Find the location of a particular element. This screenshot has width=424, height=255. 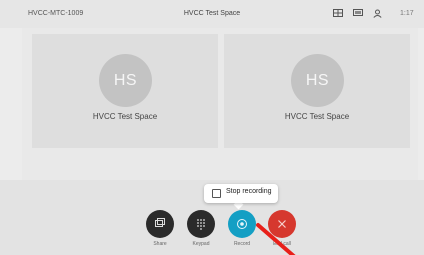

keypad-icon is located at coordinates (201, 224).